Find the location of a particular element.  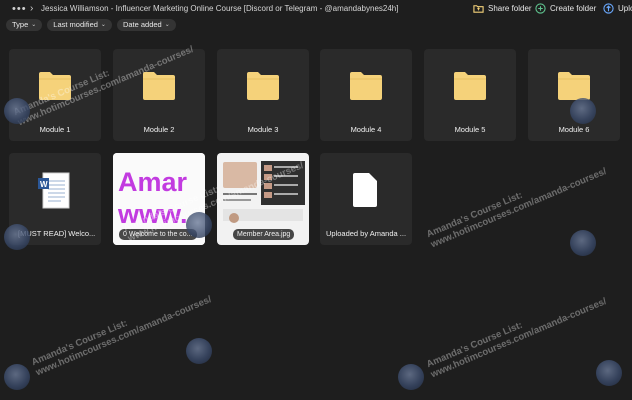

create-folder-label: Create folder is located at coordinates (573, 8).